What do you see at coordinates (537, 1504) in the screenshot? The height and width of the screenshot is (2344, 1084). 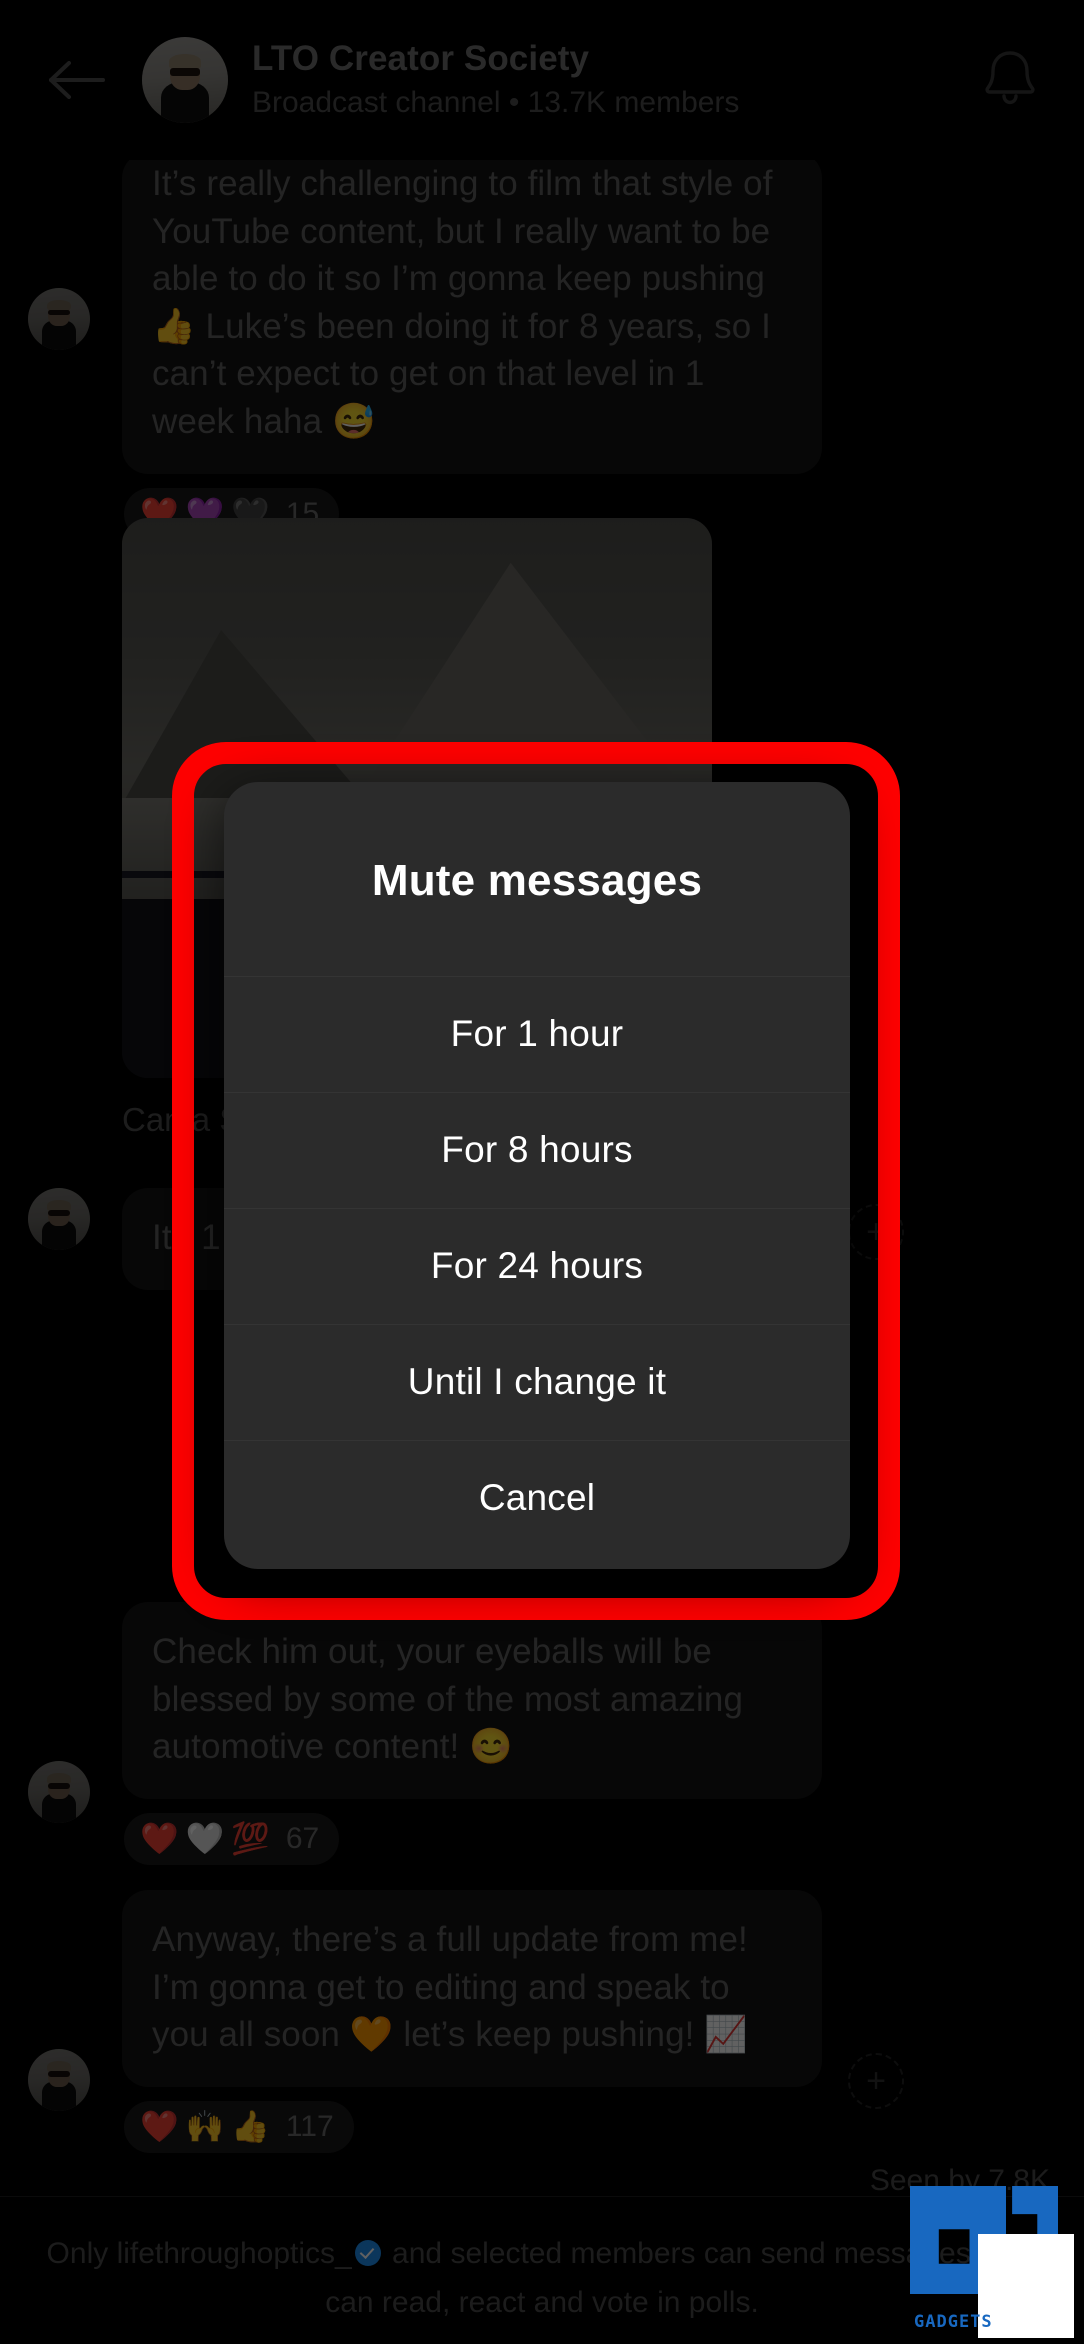 I see `cancel-button: Cancel` at bounding box center [537, 1504].